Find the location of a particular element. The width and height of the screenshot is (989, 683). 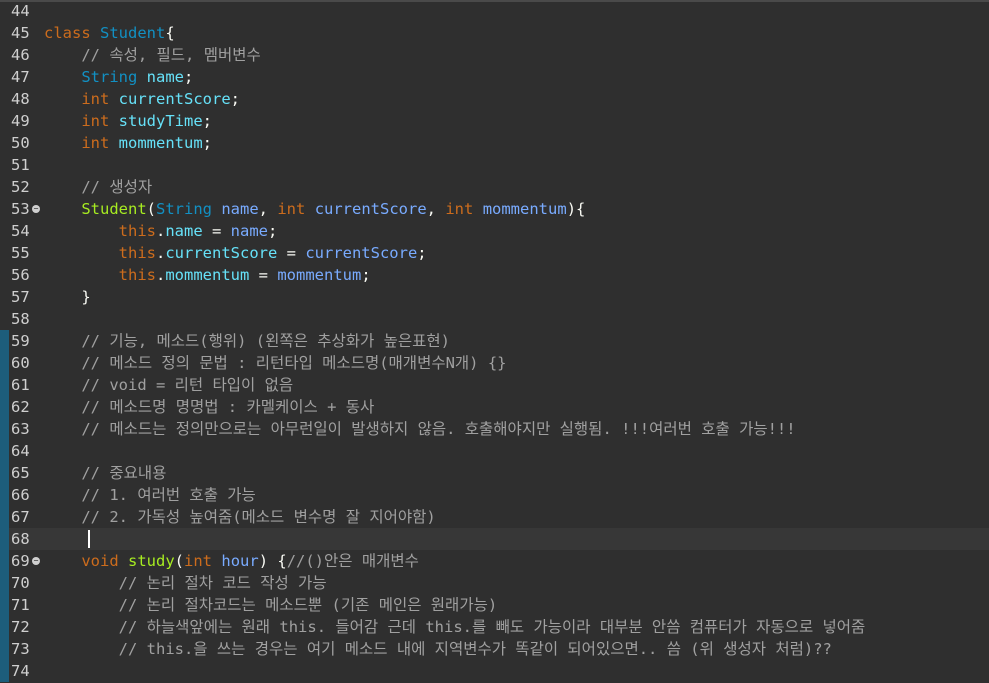

code-line: 66 // 1. 여러번 호출 가능 is located at coordinates (494, 495).